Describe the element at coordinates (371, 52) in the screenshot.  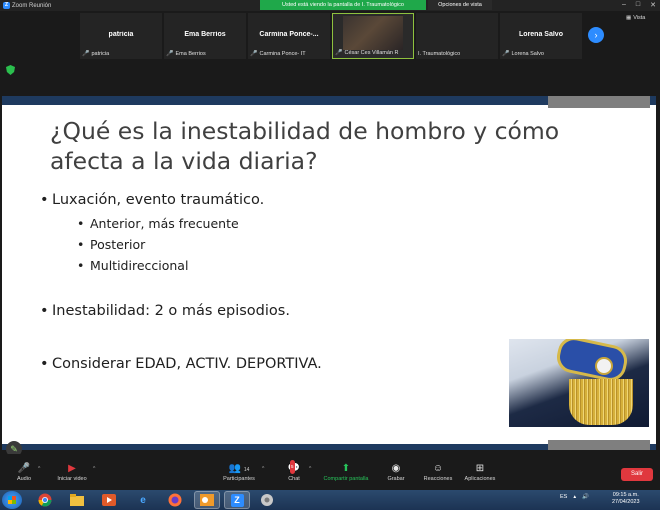
I see `participant-label: César Ces Villamán R` at that location.